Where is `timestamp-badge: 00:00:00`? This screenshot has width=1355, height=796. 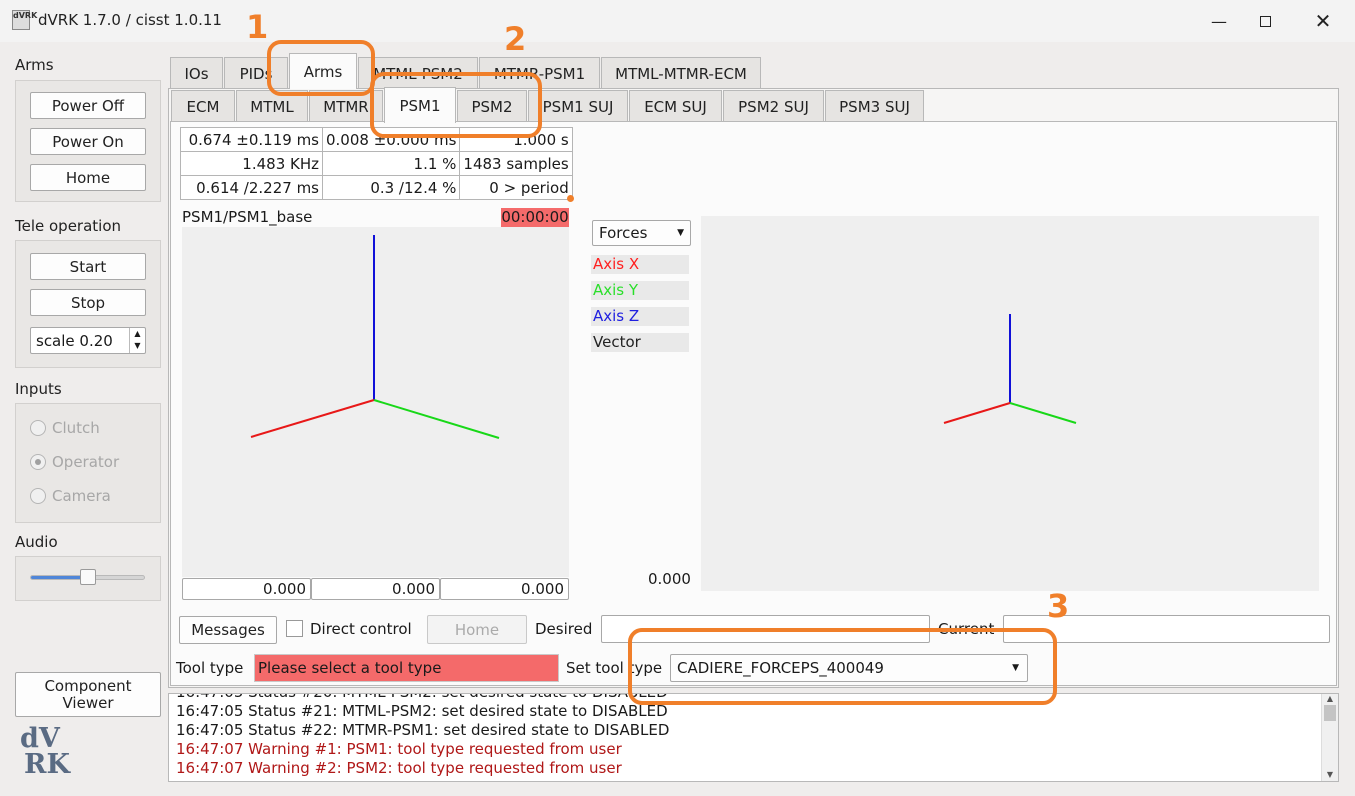
timestamp-badge: 00:00:00 is located at coordinates (535, 217).